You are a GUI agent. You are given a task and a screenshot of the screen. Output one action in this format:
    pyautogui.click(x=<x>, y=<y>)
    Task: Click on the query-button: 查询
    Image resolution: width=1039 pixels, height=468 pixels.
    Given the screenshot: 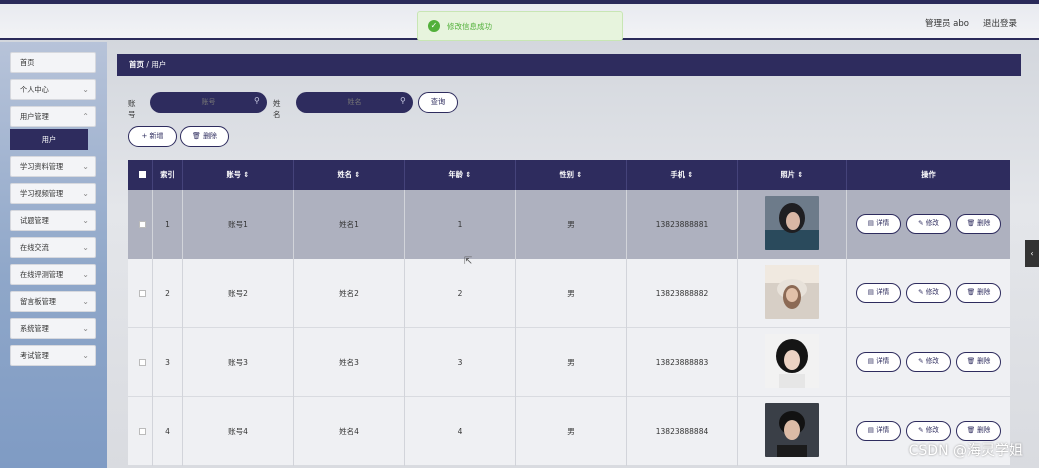 What is the action you would take?
    pyautogui.click(x=438, y=102)
    